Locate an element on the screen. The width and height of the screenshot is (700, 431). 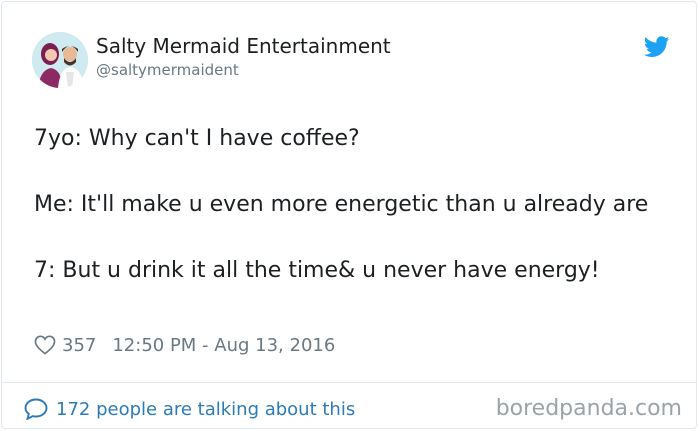
conversation-link-row: 172 people are talking about this is located at coordinates (189, 409).